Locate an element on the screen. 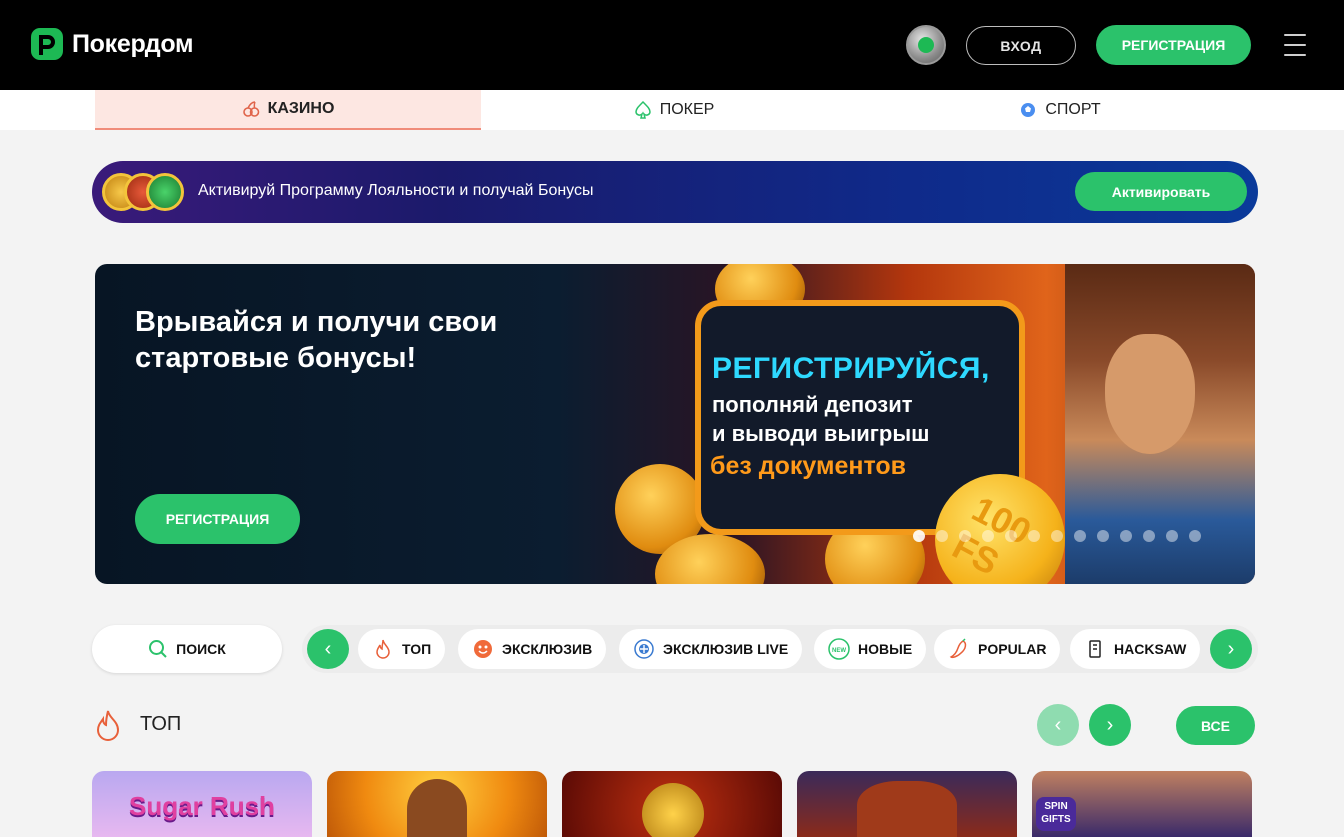 The image size is (1344, 837). carousel-prev-button: ‹ is located at coordinates (1058, 725).